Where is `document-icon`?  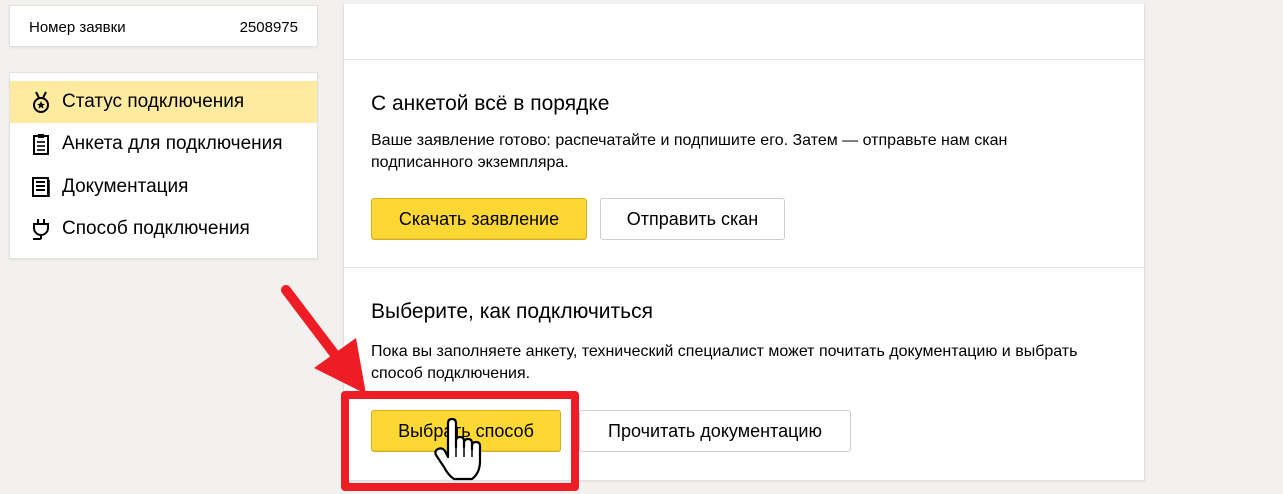
document-icon is located at coordinates (41, 187).